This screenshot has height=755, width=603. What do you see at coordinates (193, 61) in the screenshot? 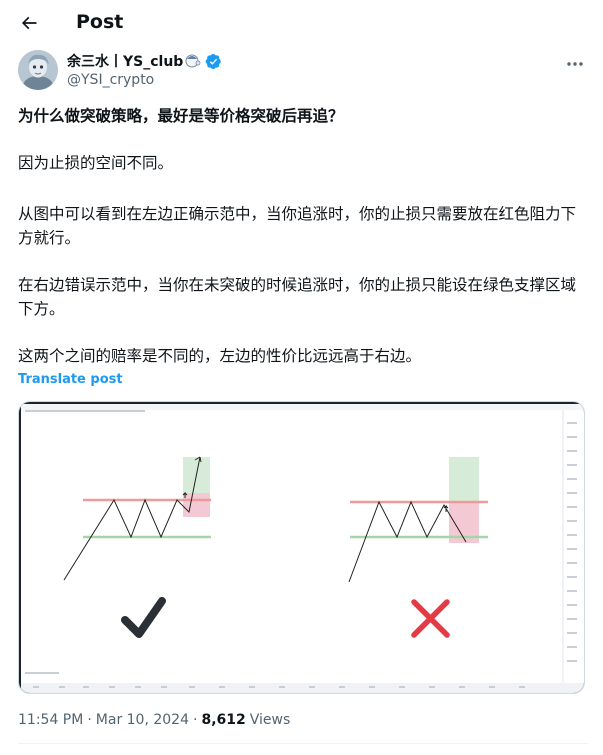
I see `face-emoji-icon` at bounding box center [193, 61].